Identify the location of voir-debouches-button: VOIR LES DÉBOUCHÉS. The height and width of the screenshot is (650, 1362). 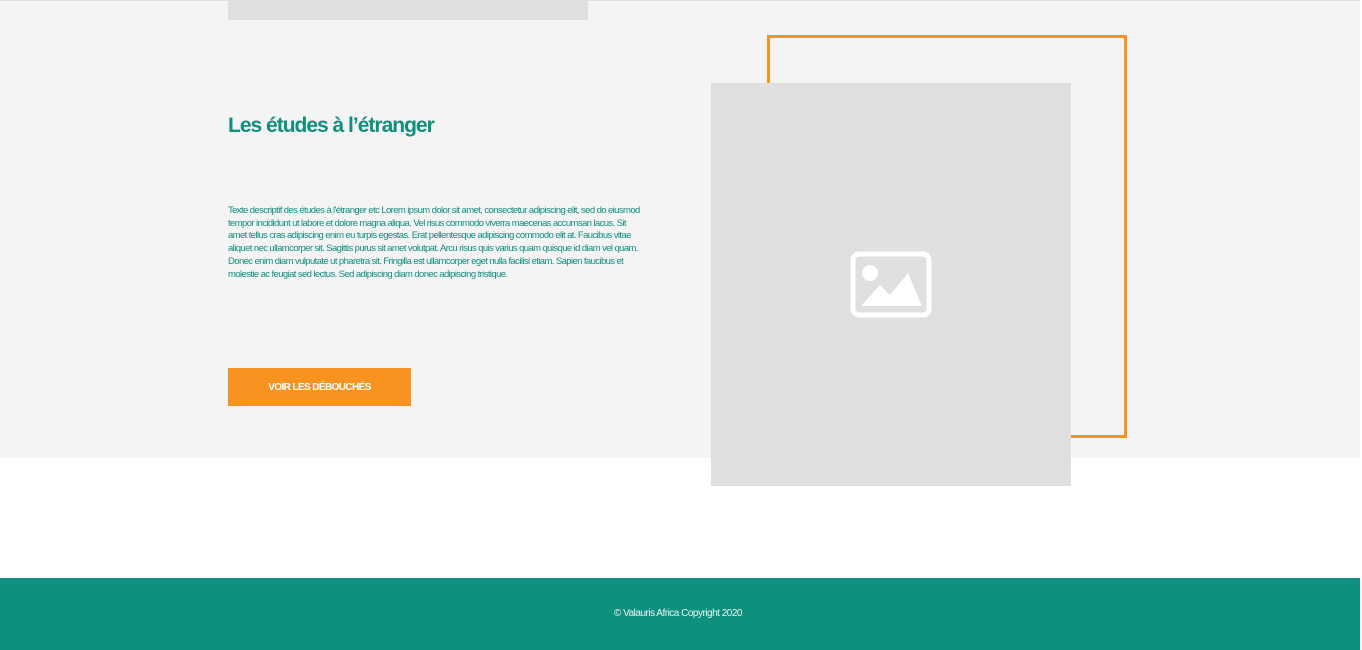
(319, 387).